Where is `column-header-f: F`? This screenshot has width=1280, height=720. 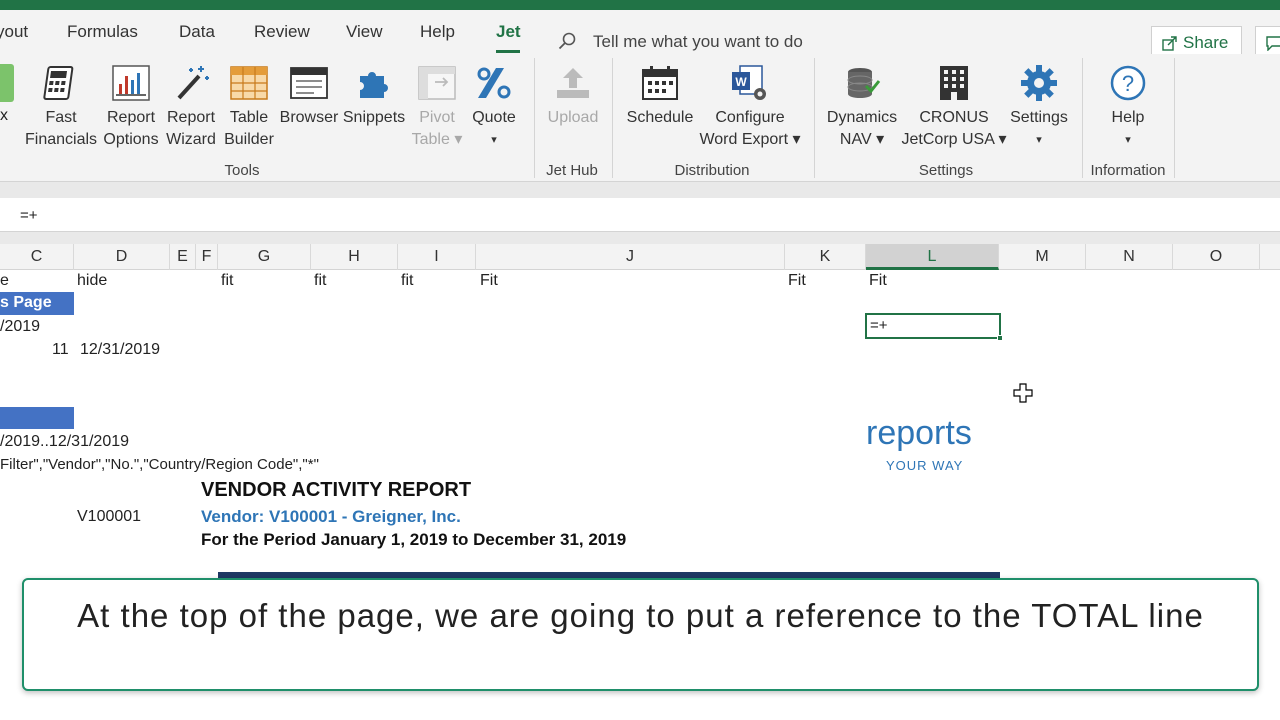
column-header-f: F is located at coordinates (207, 257).